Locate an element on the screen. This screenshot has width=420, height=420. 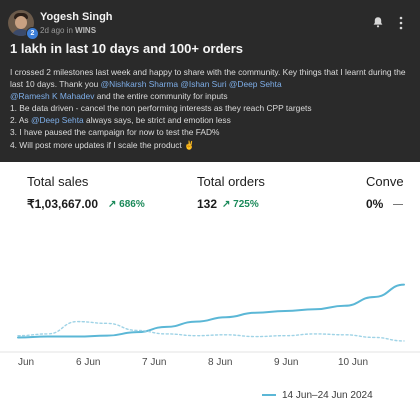
post-meta: 2d ago in WINS is located at coordinates (68, 30).